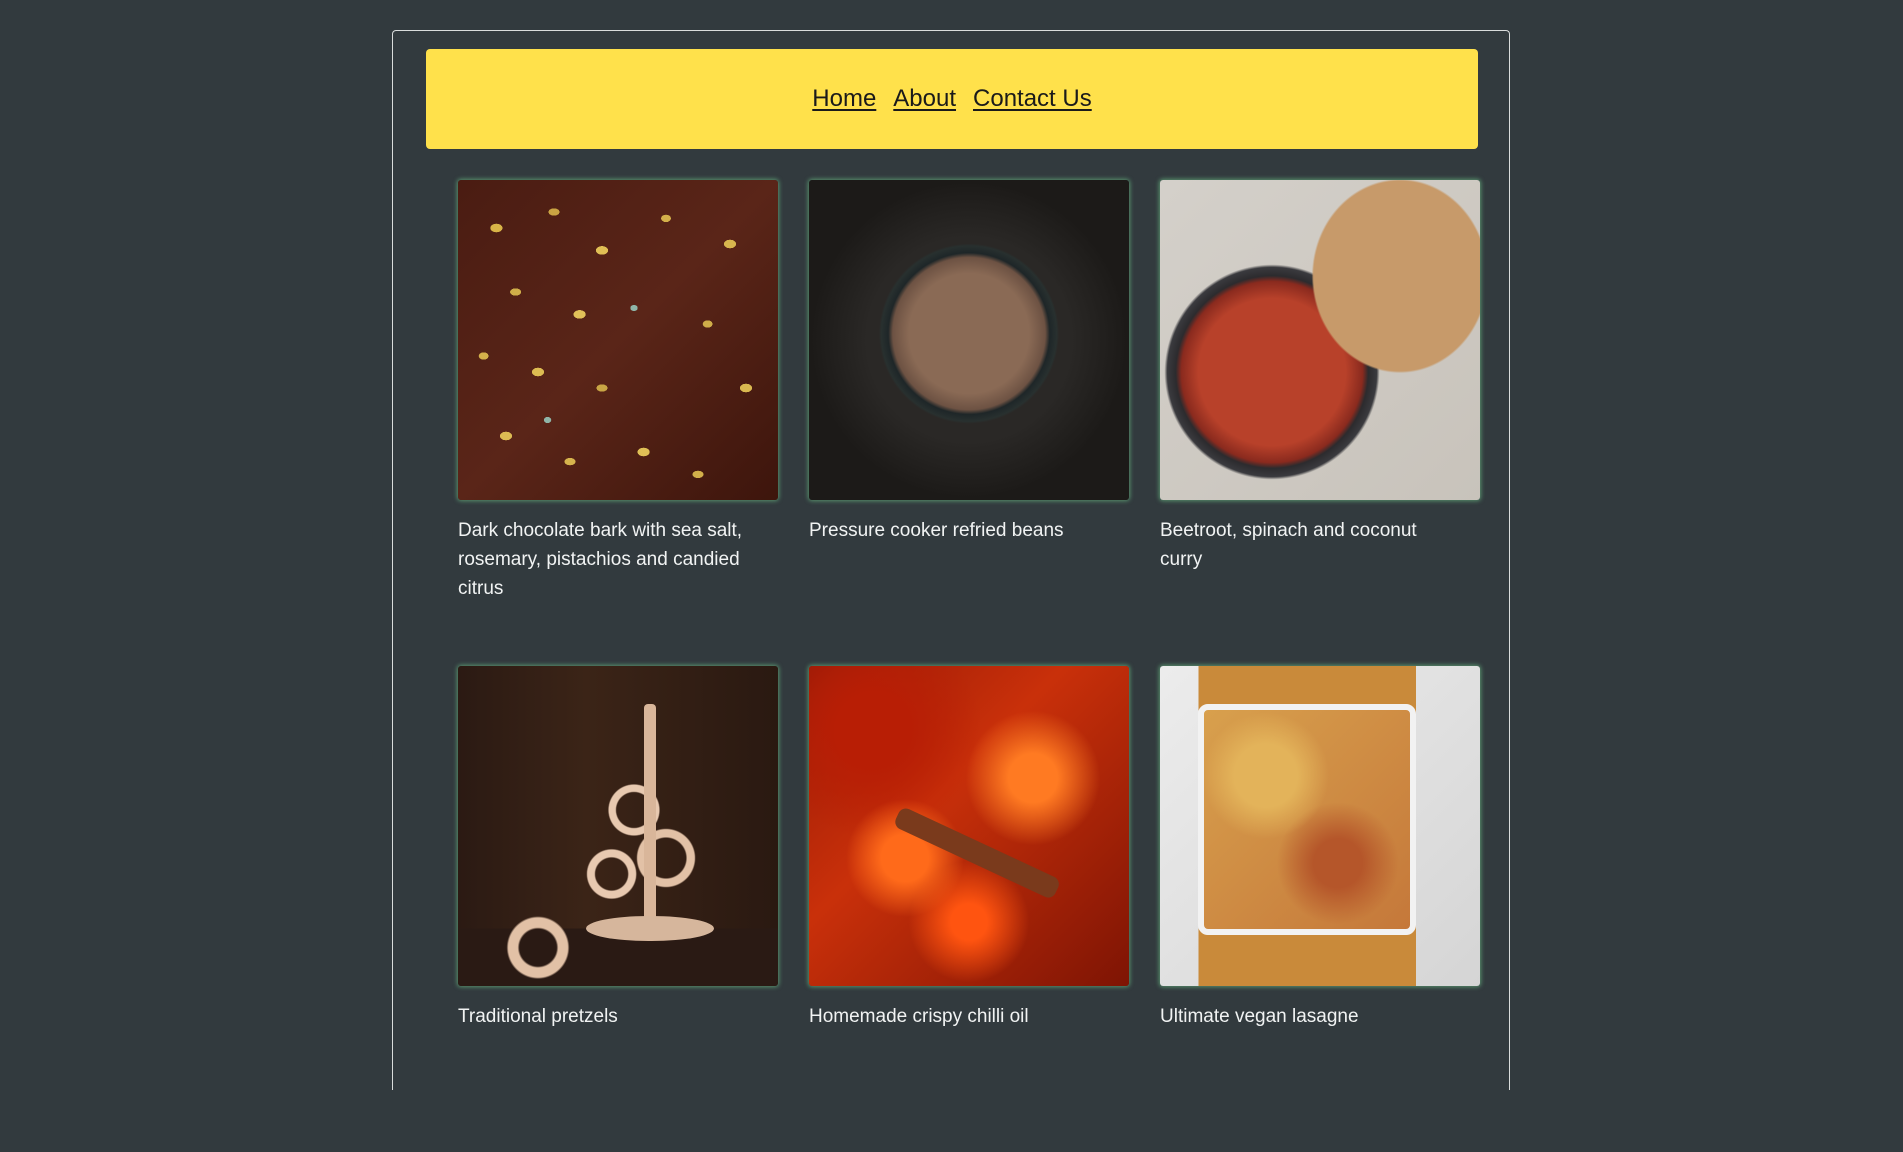 This screenshot has width=1903, height=1152. I want to click on recipe-image-chocolate-bark, so click(618, 340).